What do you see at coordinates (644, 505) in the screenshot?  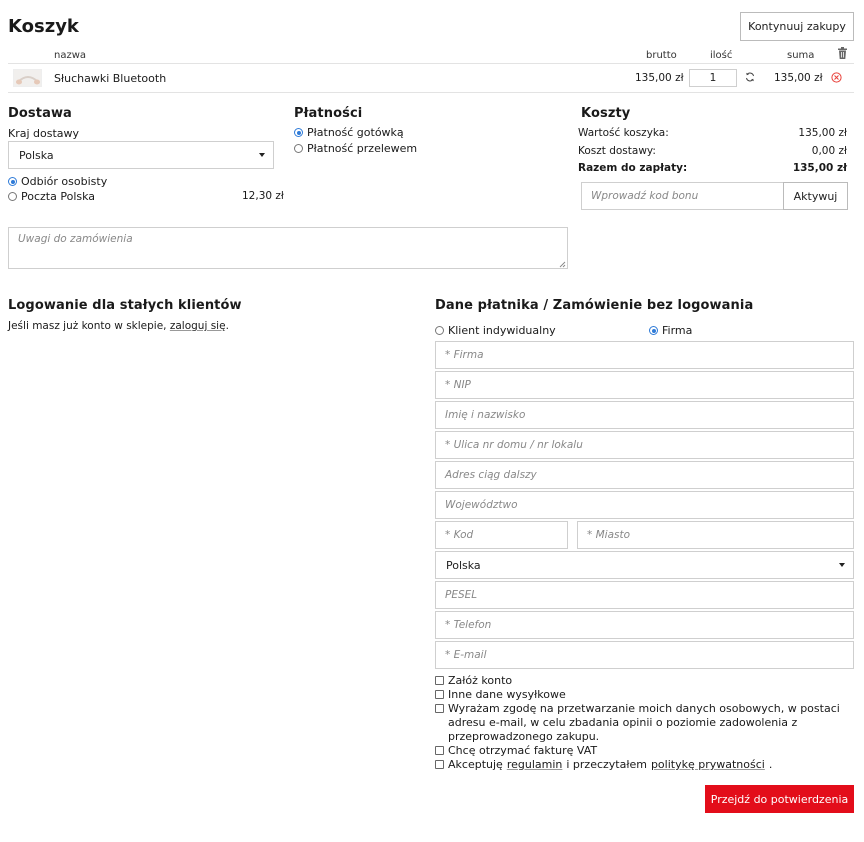 I see `province-field: Województwo` at bounding box center [644, 505].